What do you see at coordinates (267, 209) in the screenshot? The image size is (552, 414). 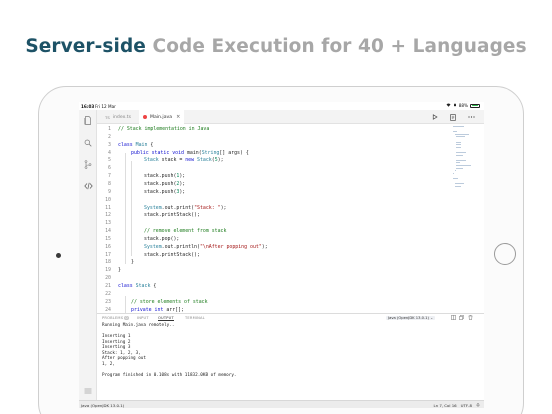 I see `code-line: 11 System.out.print("Stack: ");` at bounding box center [267, 209].